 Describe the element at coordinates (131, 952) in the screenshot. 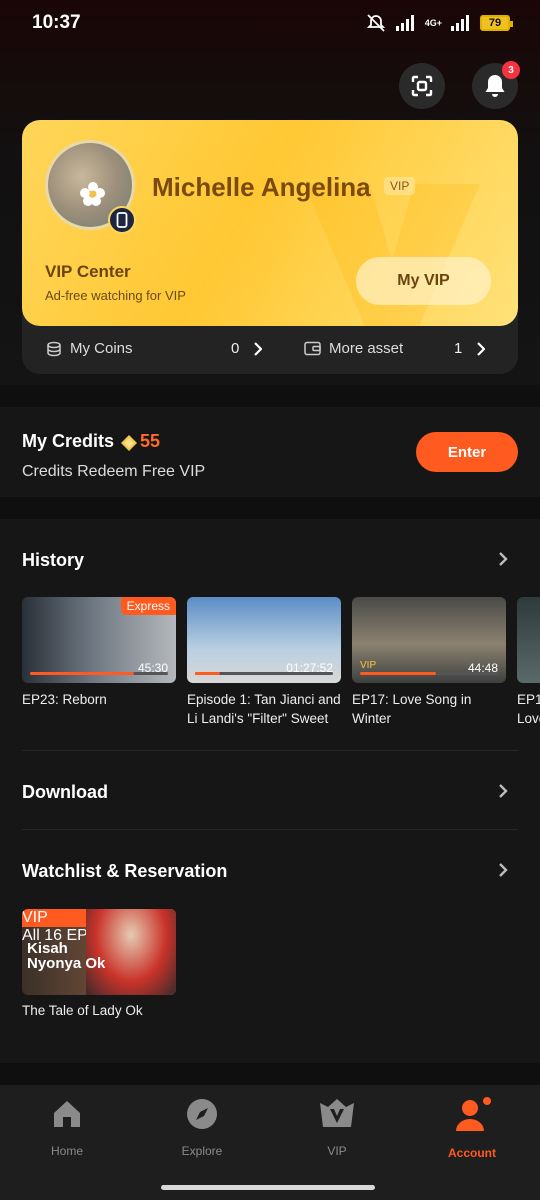

I see `poster-image` at that location.